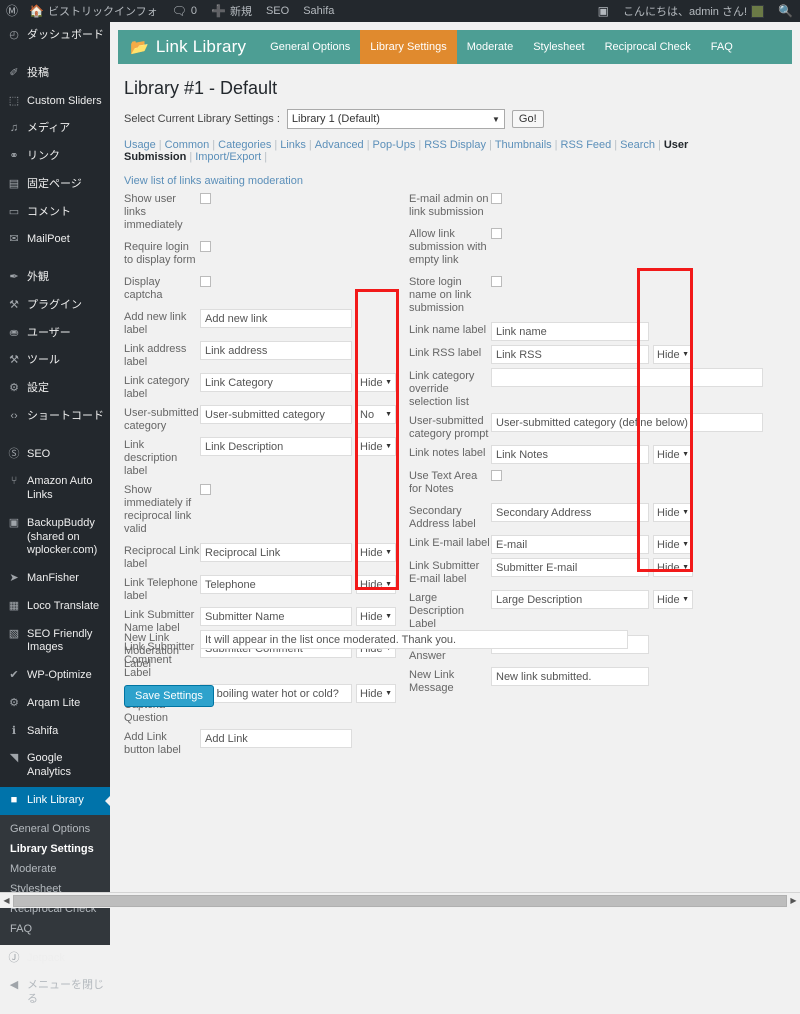 The height and width of the screenshot is (1014, 800). Describe the element at coordinates (205, 198) in the screenshot. I see `show-user-links-immediately-checkbox` at that location.